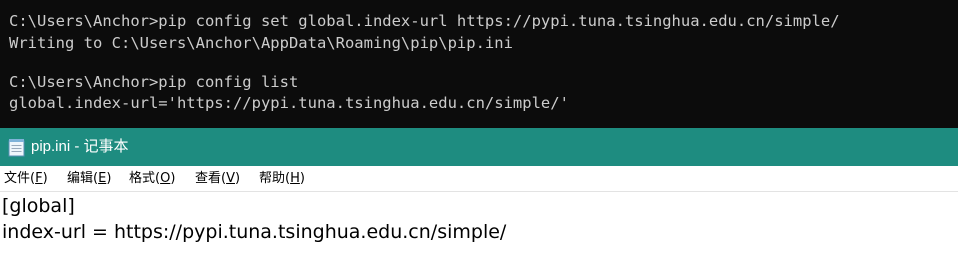 The width and height of the screenshot is (958, 262). What do you see at coordinates (230, 178) in the screenshot?
I see `menu-view-hotkey: V` at bounding box center [230, 178].